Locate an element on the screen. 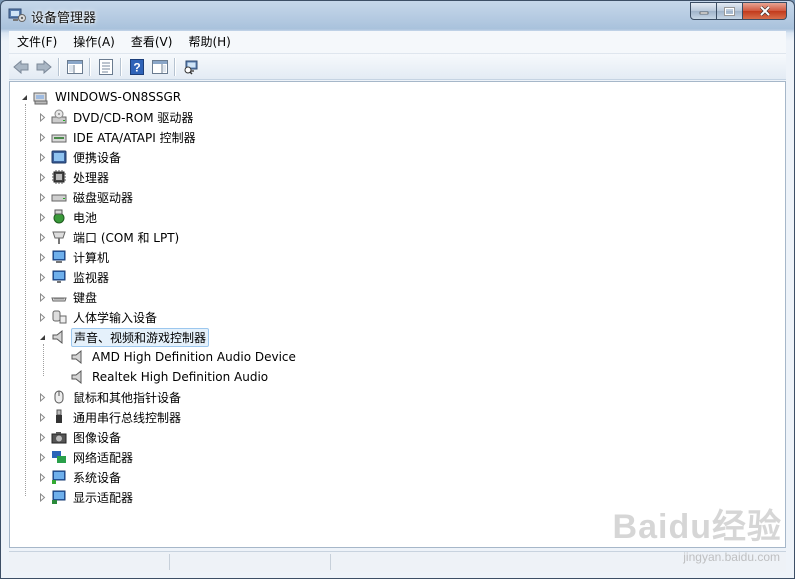 This screenshot has height=579, width=795. title-bar: 设备管理器 is located at coordinates (397, 15).